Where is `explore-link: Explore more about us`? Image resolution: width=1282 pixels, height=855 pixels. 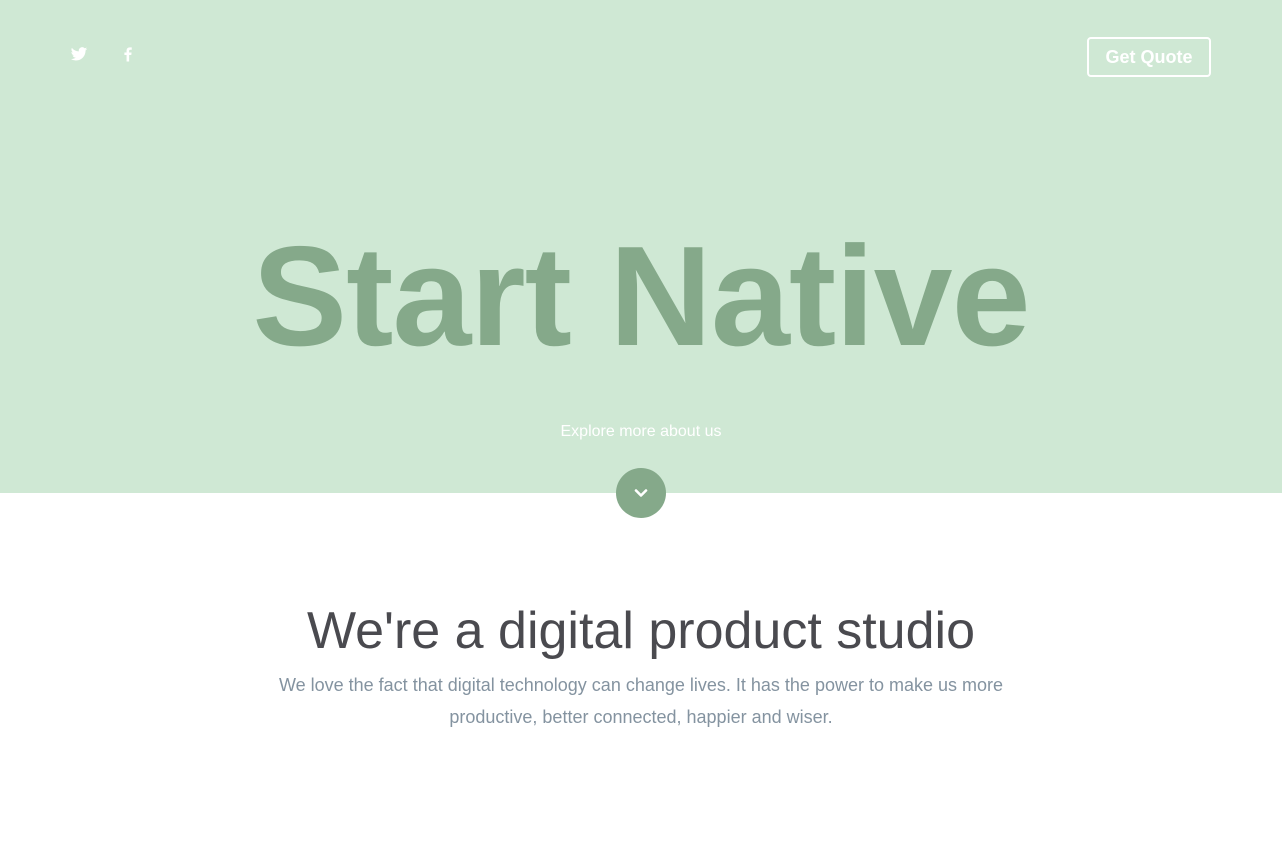
explore-link: Explore more about us is located at coordinates (641, 432).